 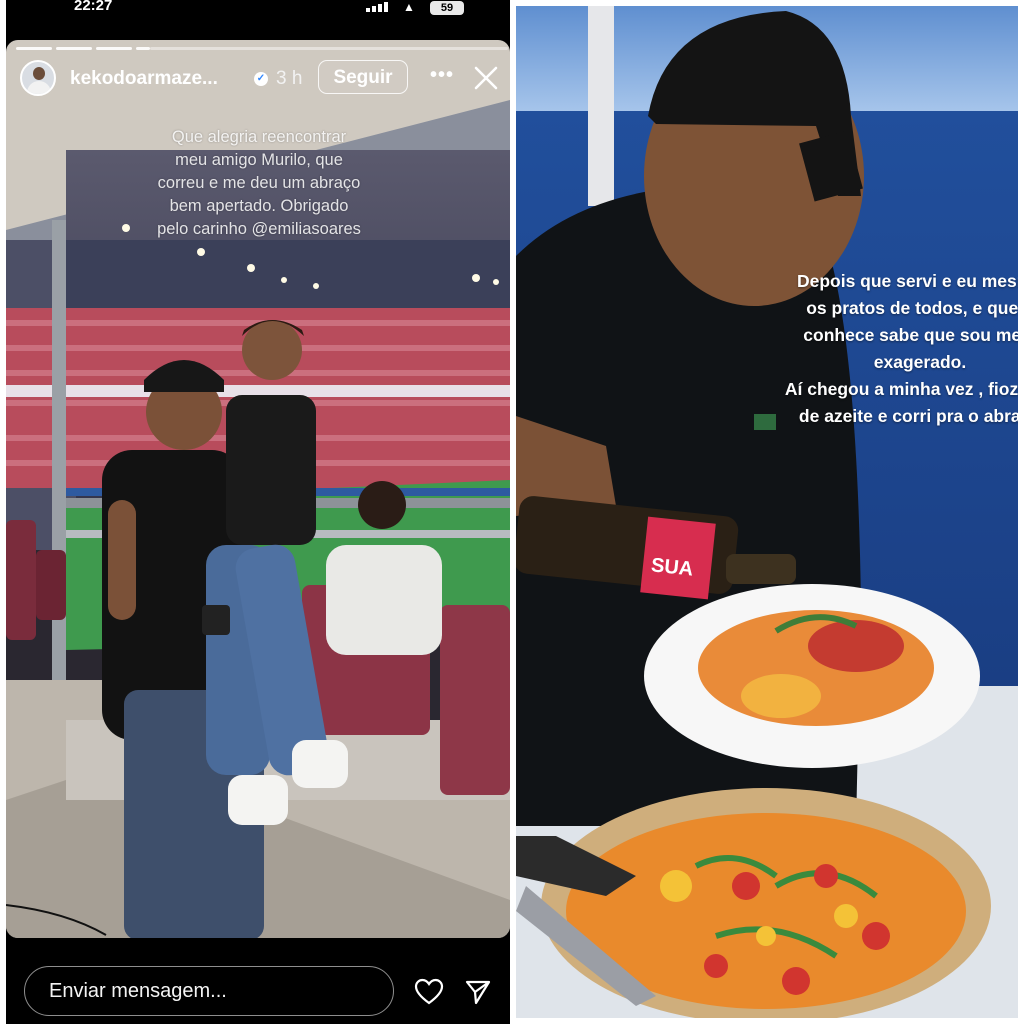 I want to click on story-header: kekodoarmaze... ✓ 3 h Seguir •••, so click(x=258, y=80).